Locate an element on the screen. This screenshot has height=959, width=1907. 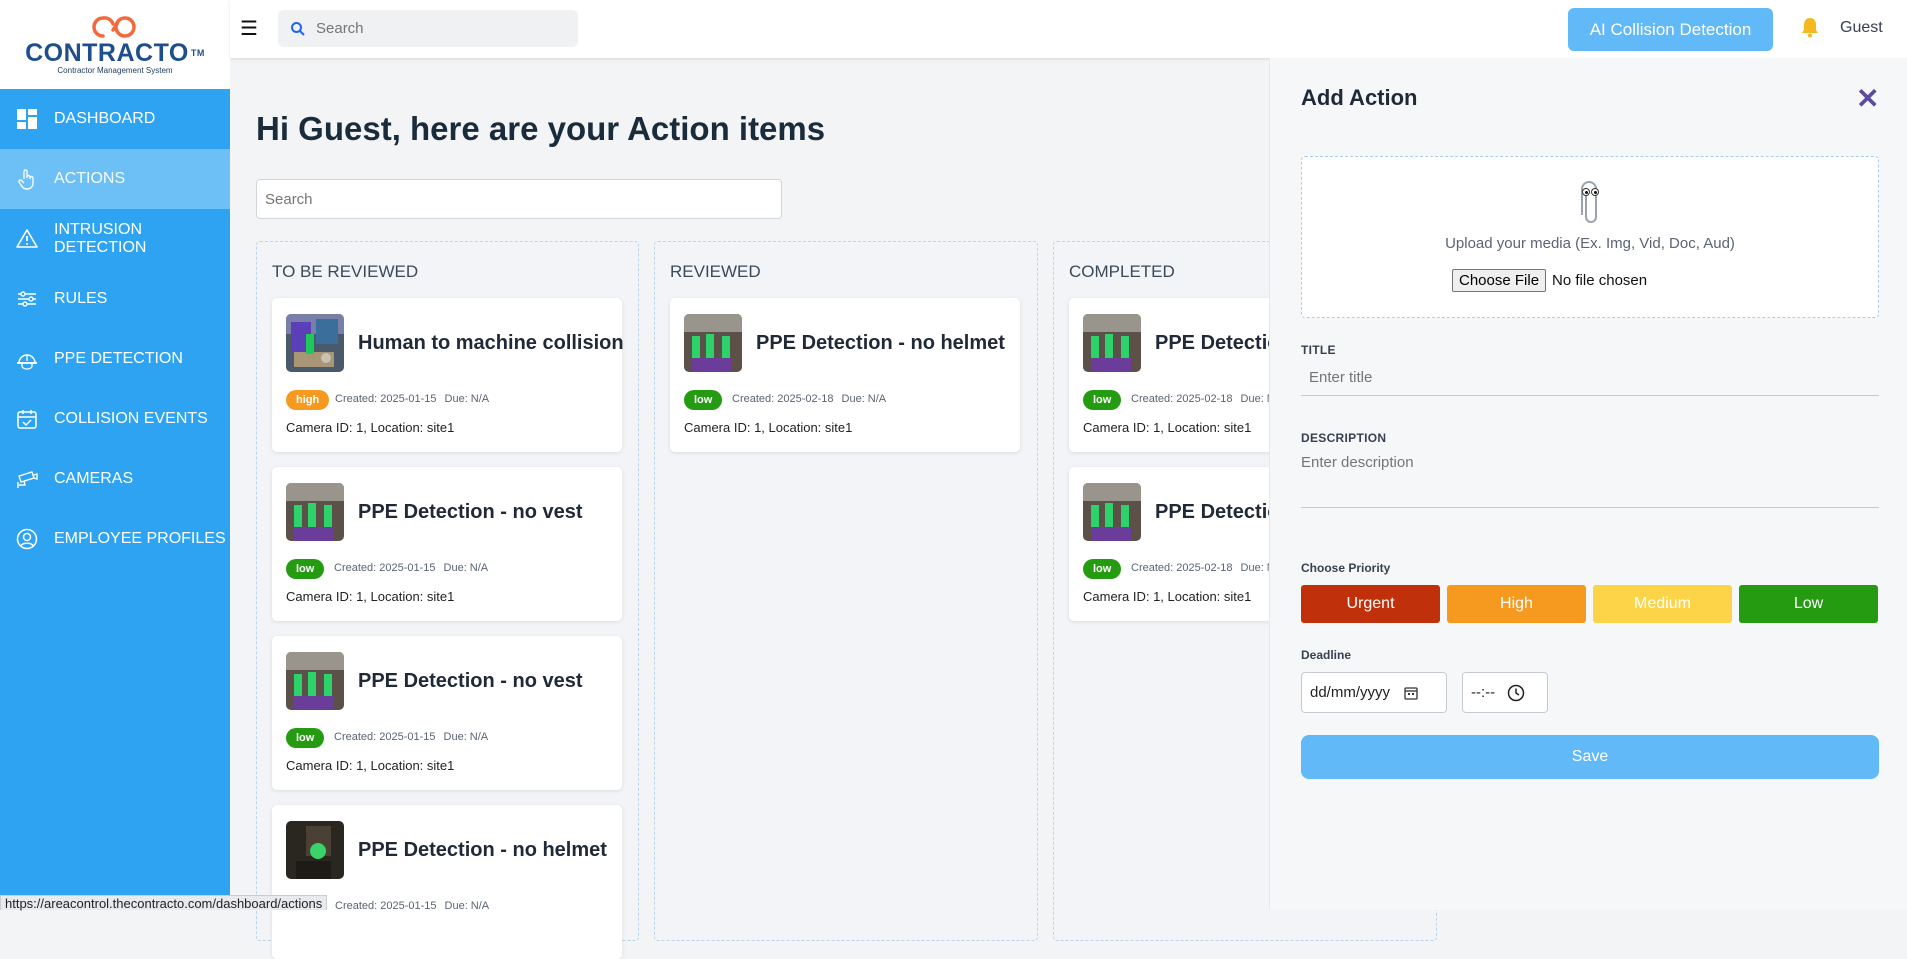
action-meta: Created: 2025-02-18 Due: N/A is located at coordinates (813, 399).